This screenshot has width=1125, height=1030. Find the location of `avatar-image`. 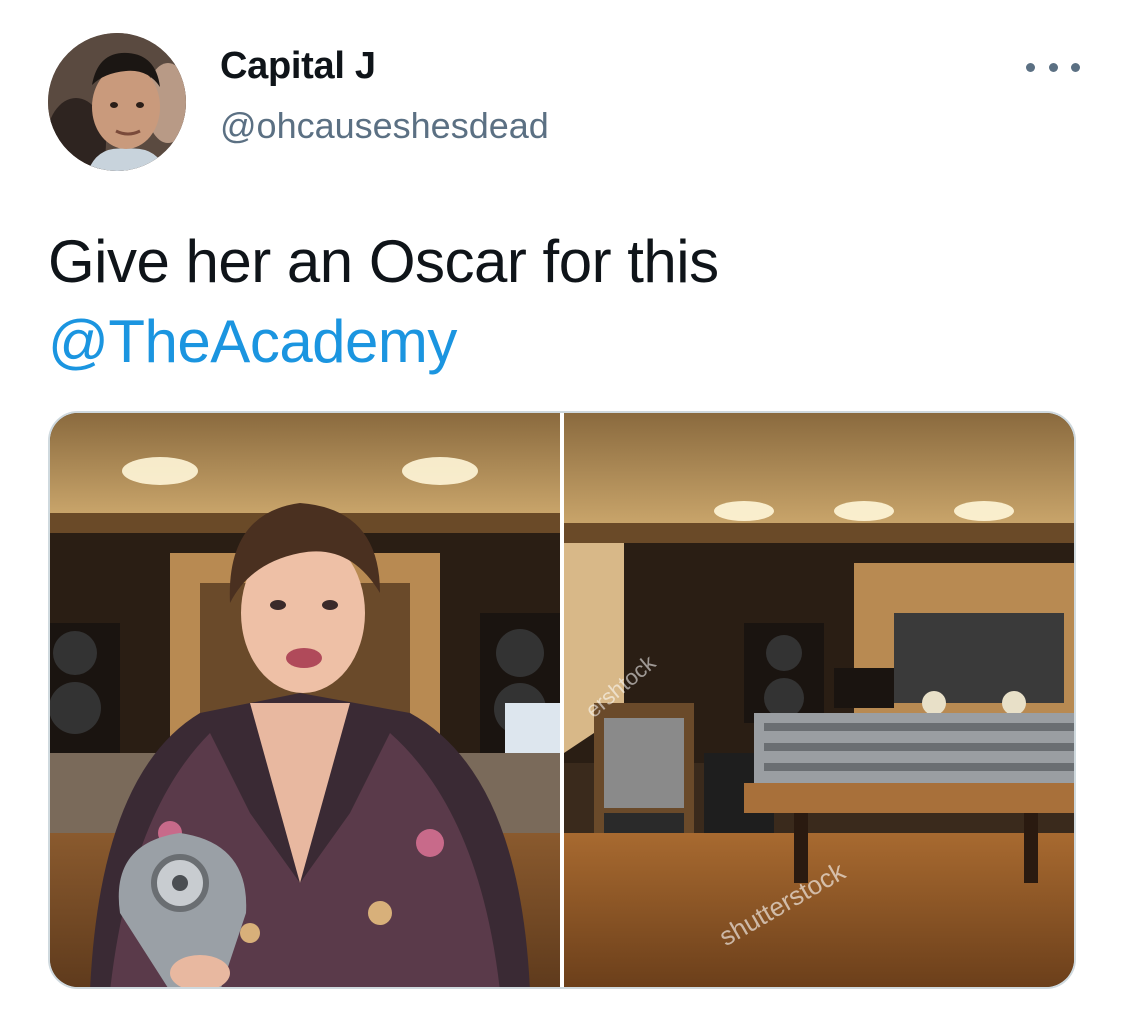

avatar-image is located at coordinates (117, 102).